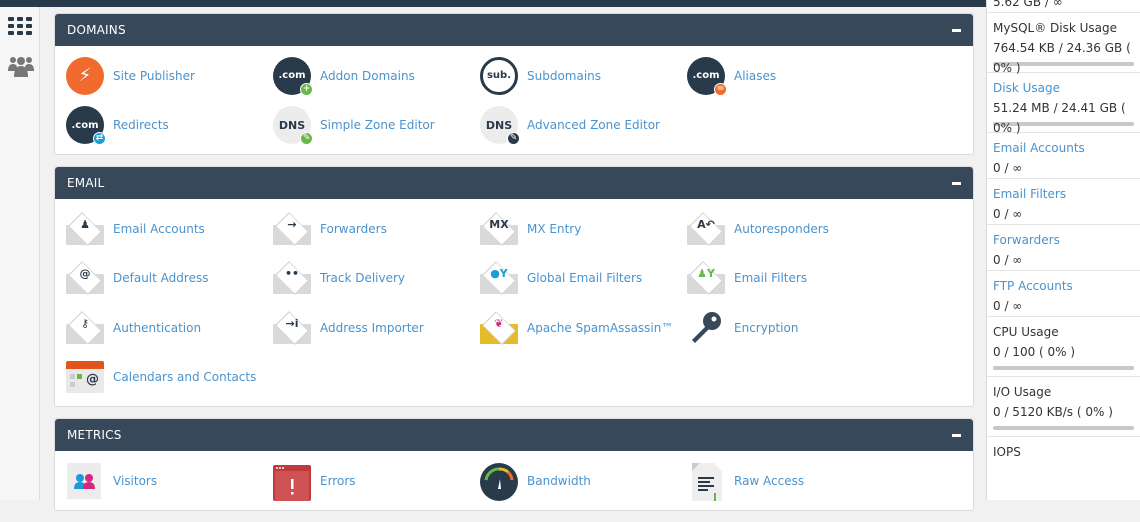 Image resolution: width=1140 pixels, height=522 pixels. Describe the element at coordinates (755, 75) in the screenshot. I see `item-label: Aliases` at that location.